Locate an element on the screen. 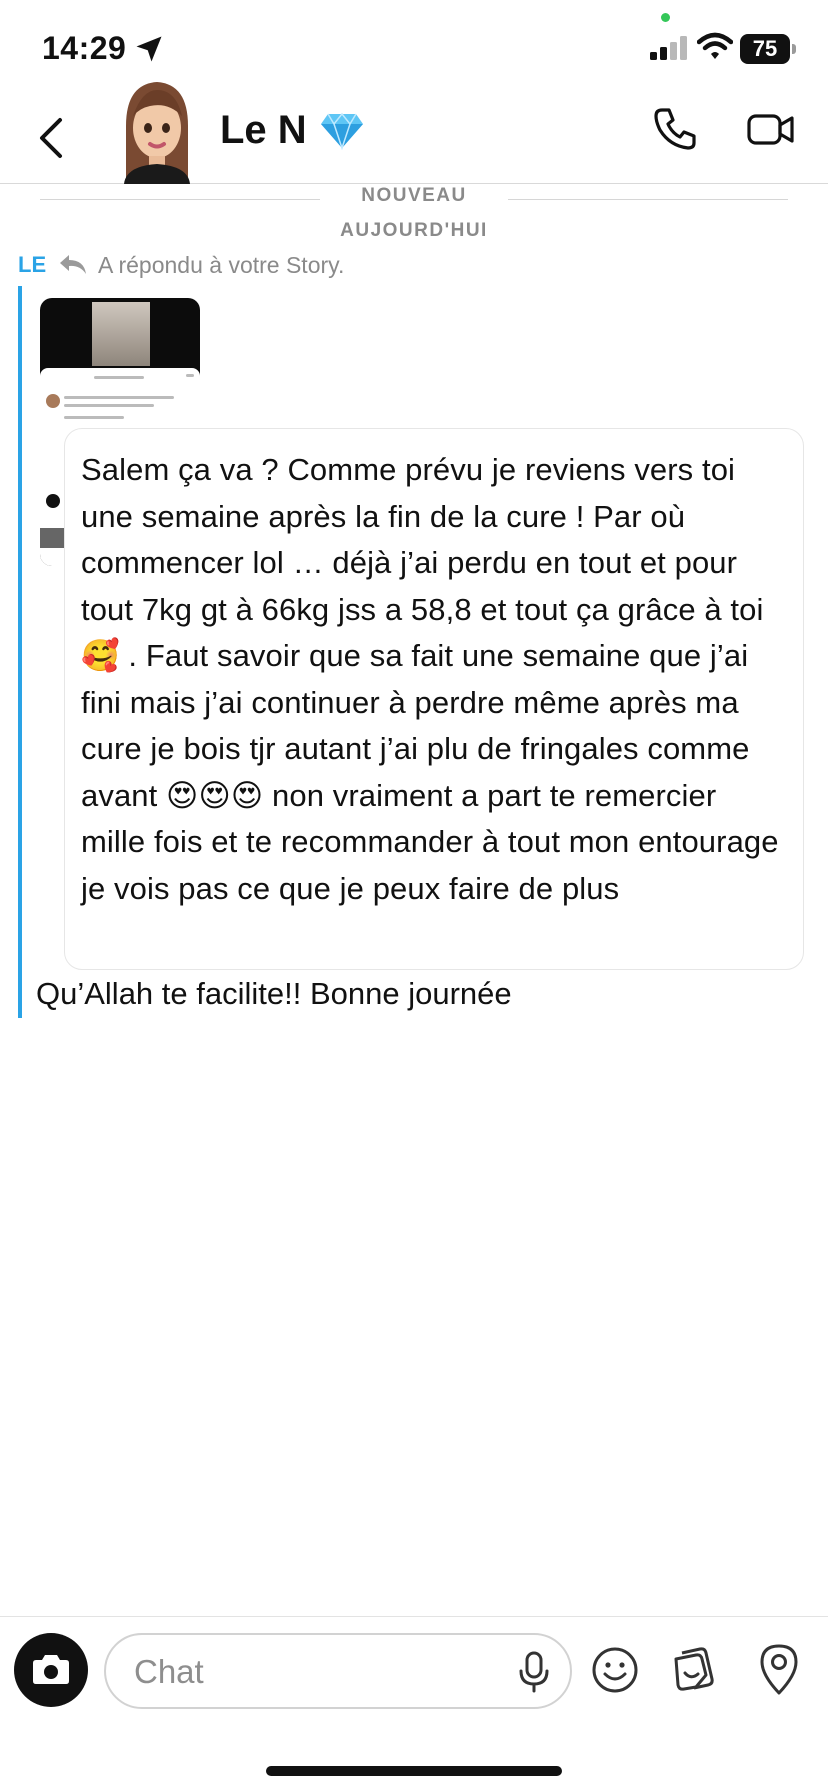 This screenshot has width=828, height=1792. thumb-avatar is located at coordinates (53, 401).